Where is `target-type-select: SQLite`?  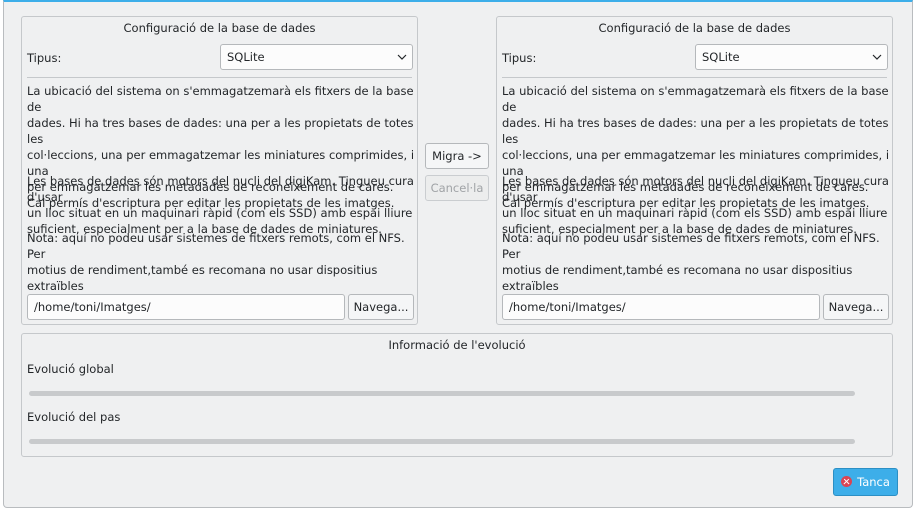 target-type-select: SQLite is located at coordinates (791, 57).